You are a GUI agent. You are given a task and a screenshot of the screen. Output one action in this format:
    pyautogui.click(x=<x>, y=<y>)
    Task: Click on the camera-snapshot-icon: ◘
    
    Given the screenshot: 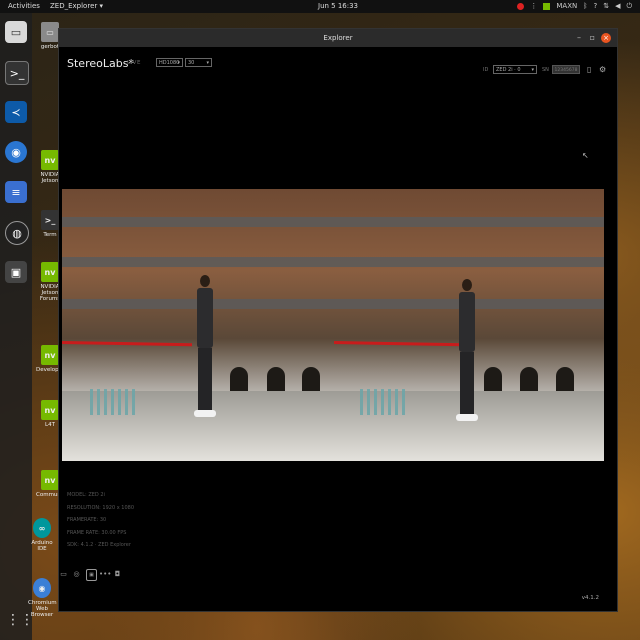 What is the action you would take?
    pyautogui.click(x=117, y=574)
    